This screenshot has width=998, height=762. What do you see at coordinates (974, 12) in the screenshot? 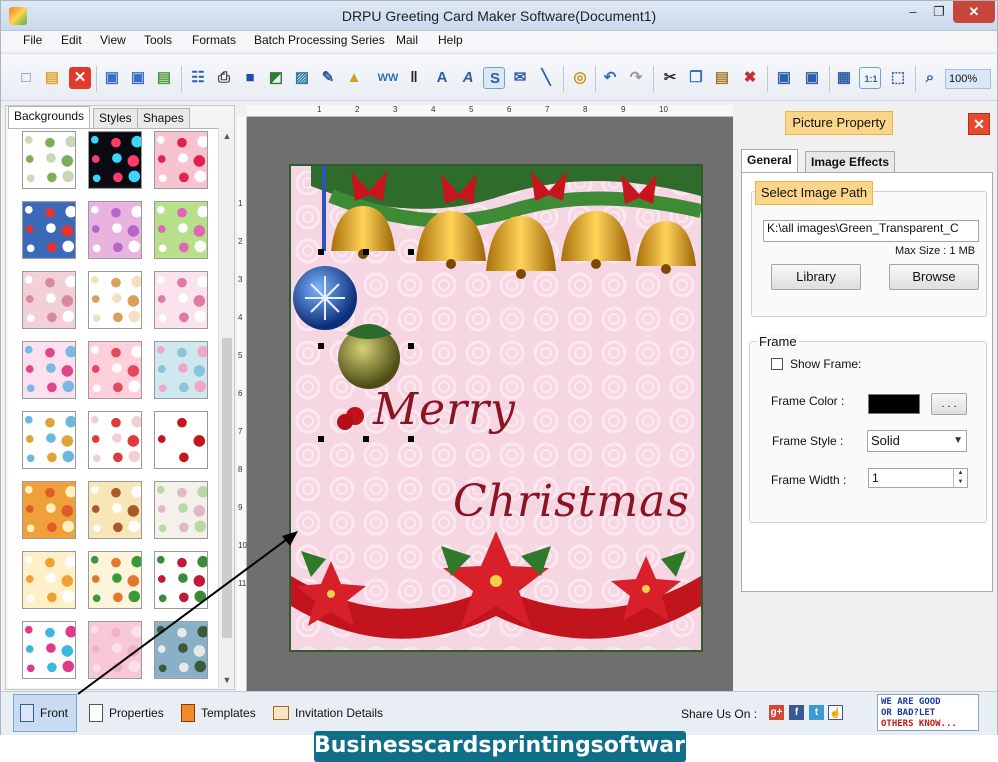
I see `close-window-button: ✕` at bounding box center [974, 12].